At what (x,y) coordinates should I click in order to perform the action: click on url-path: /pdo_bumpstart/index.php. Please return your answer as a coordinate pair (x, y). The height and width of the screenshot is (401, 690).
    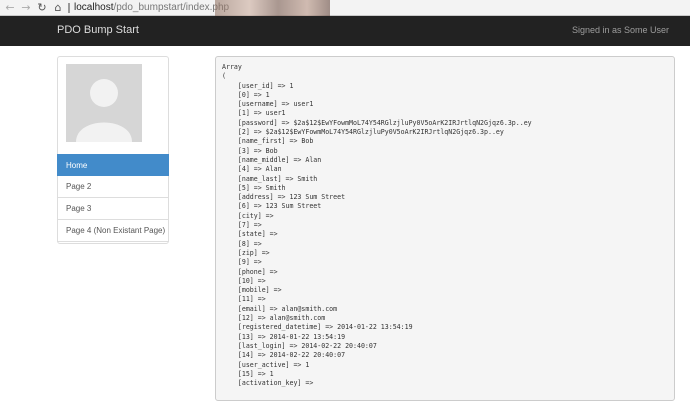
    Looking at the image, I should click on (171, 7).